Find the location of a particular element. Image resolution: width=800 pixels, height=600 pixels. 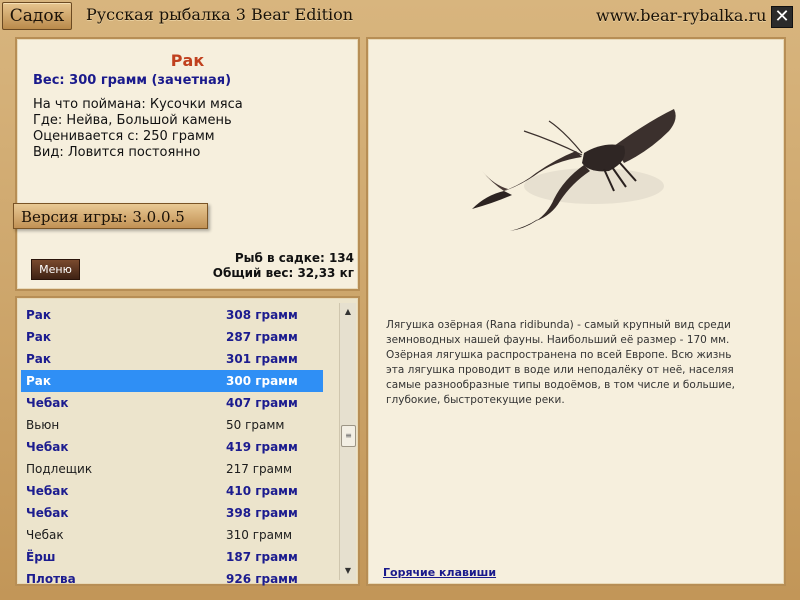

list-item-weight: 410 грамм is located at coordinates (262, 491).